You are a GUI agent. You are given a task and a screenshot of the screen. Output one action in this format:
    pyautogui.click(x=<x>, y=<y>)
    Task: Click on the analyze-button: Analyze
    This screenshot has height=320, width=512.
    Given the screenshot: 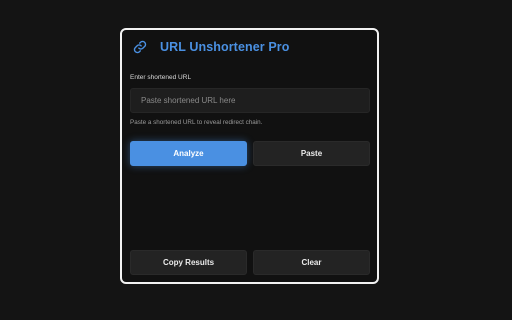 What is the action you would take?
    pyautogui.click(x=188, y=153)
    